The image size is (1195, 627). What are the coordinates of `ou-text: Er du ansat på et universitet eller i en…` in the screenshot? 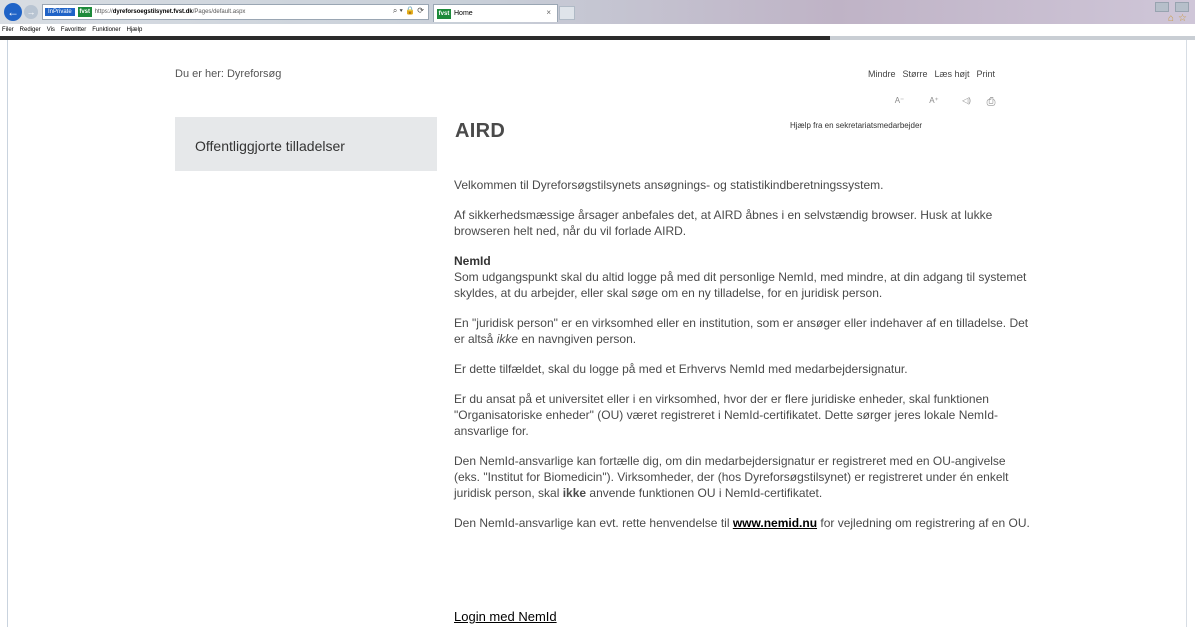 It's located at (726, 415).